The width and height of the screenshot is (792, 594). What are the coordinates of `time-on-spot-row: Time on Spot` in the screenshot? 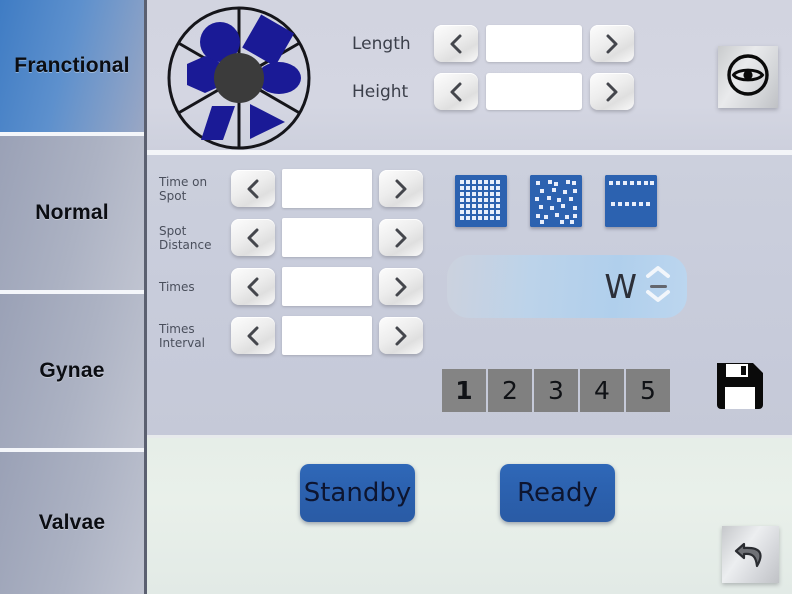 It's located at (291, 188).